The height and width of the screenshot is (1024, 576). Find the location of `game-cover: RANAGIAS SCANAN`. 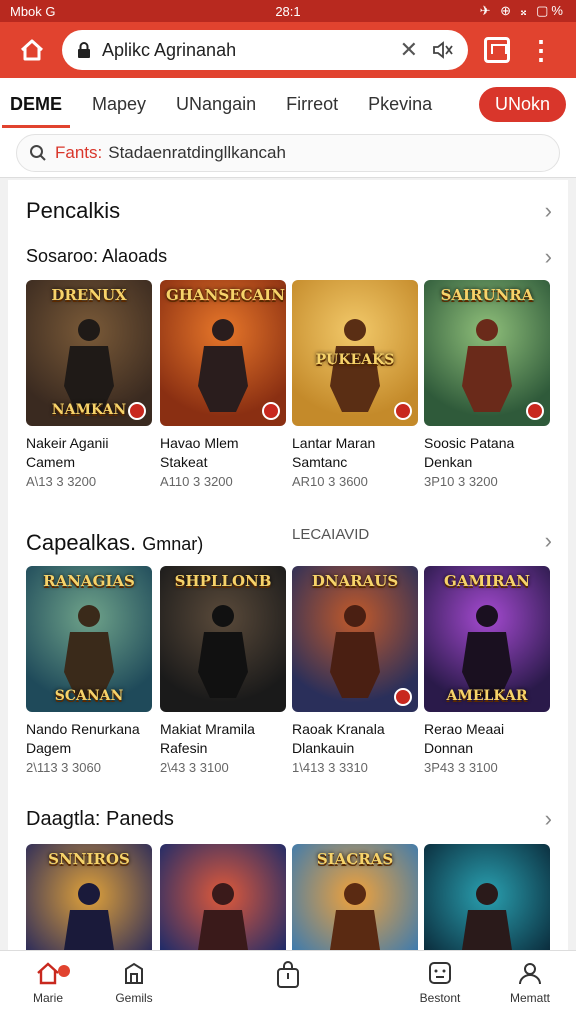

game-cover: RANAGIAS SCANAN is located at coordinates (89, 639).